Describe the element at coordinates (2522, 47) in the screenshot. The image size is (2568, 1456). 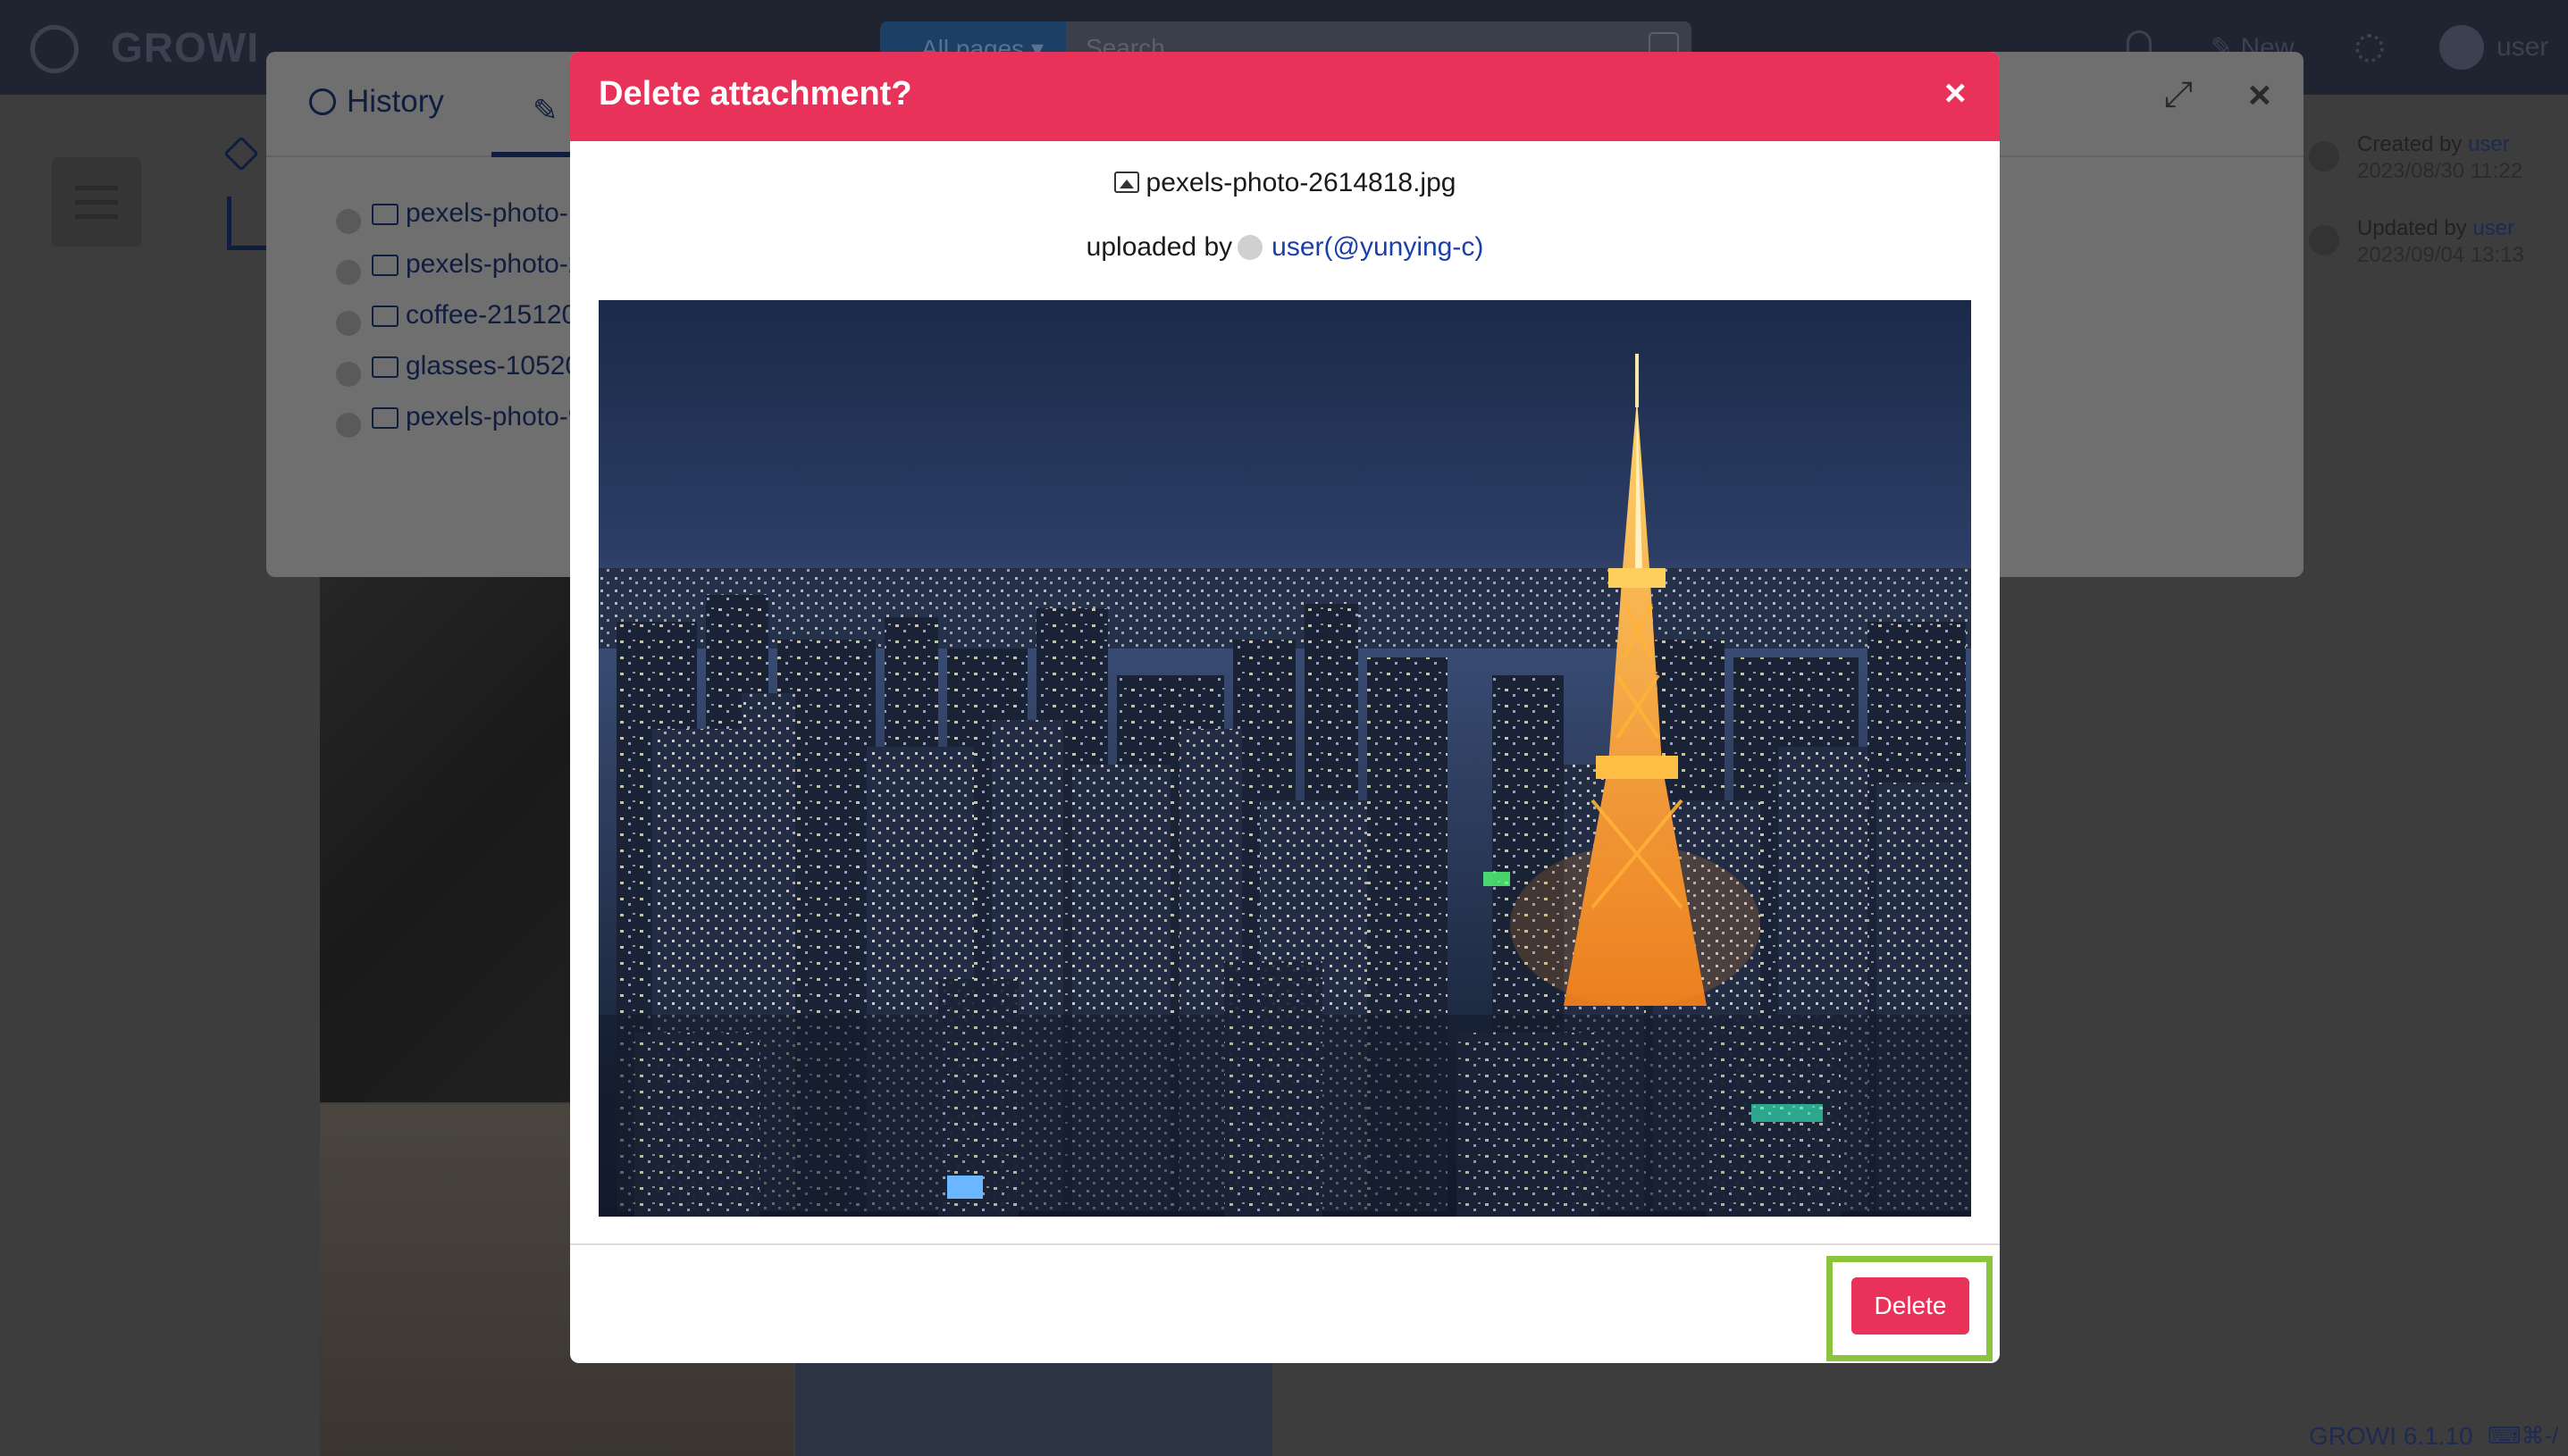
I see `user-name: user` at that location.